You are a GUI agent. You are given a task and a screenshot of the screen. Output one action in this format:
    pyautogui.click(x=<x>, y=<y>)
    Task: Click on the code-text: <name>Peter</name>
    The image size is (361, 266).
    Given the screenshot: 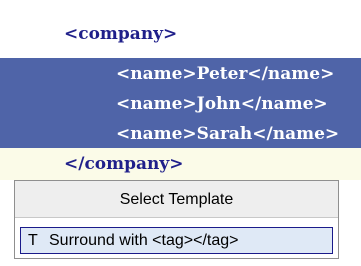 What is the action you would take?
    pyautogui.click(x=225, y=74)
    